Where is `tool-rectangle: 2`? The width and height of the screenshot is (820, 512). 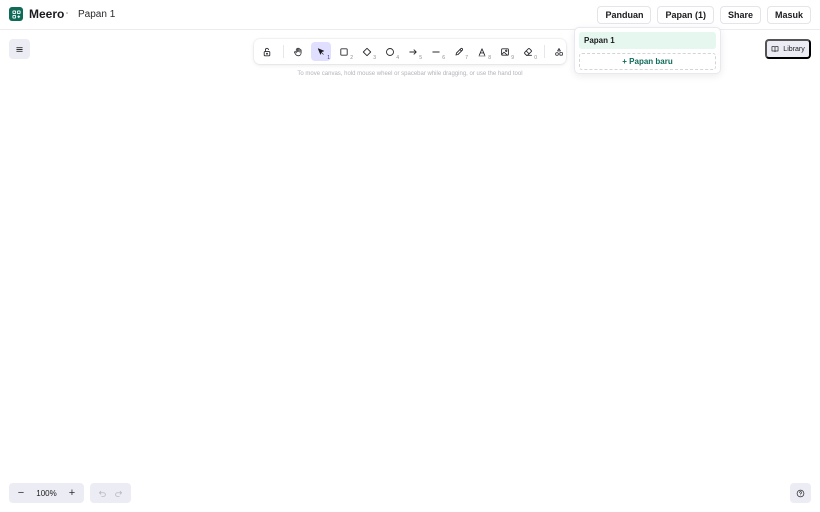
tool-rectangle: 2 is located at coordinates (344, 51).